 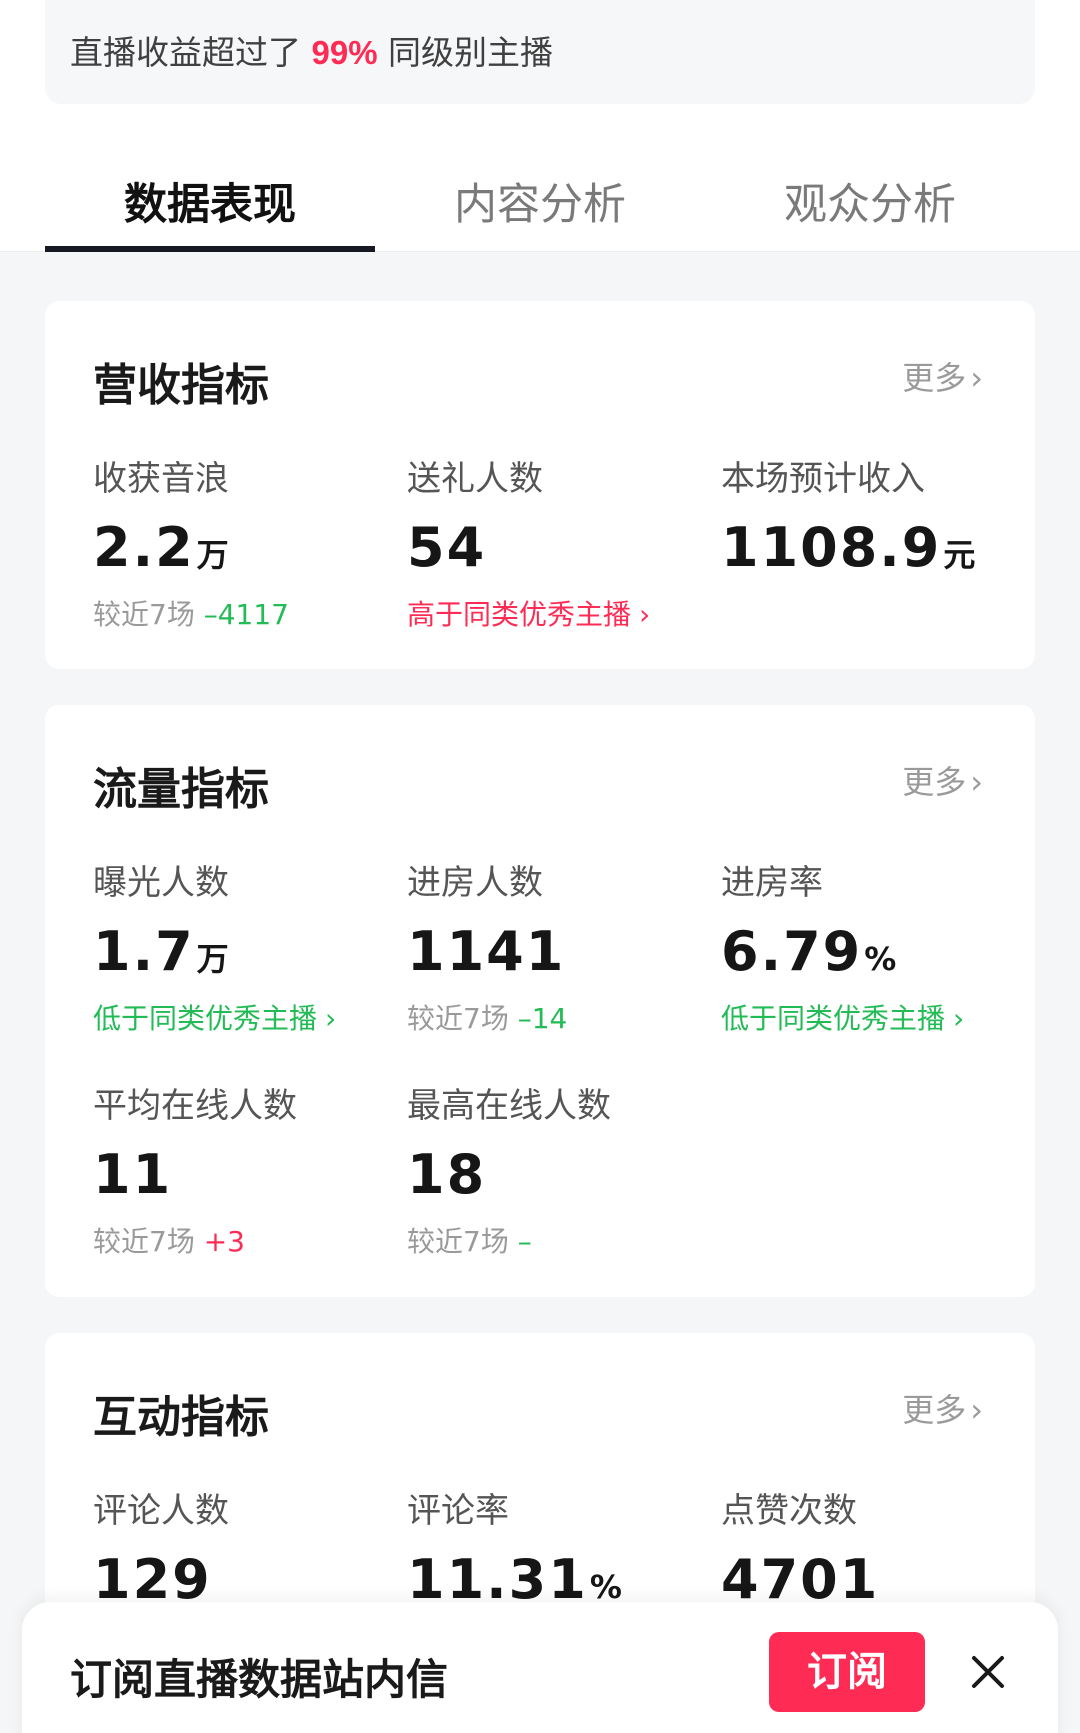 What do you see at coordinates (871, 1547) in the screenshot?
I see `metric-likes: 点赞次数 4701` at bounding box center [871, 1547].